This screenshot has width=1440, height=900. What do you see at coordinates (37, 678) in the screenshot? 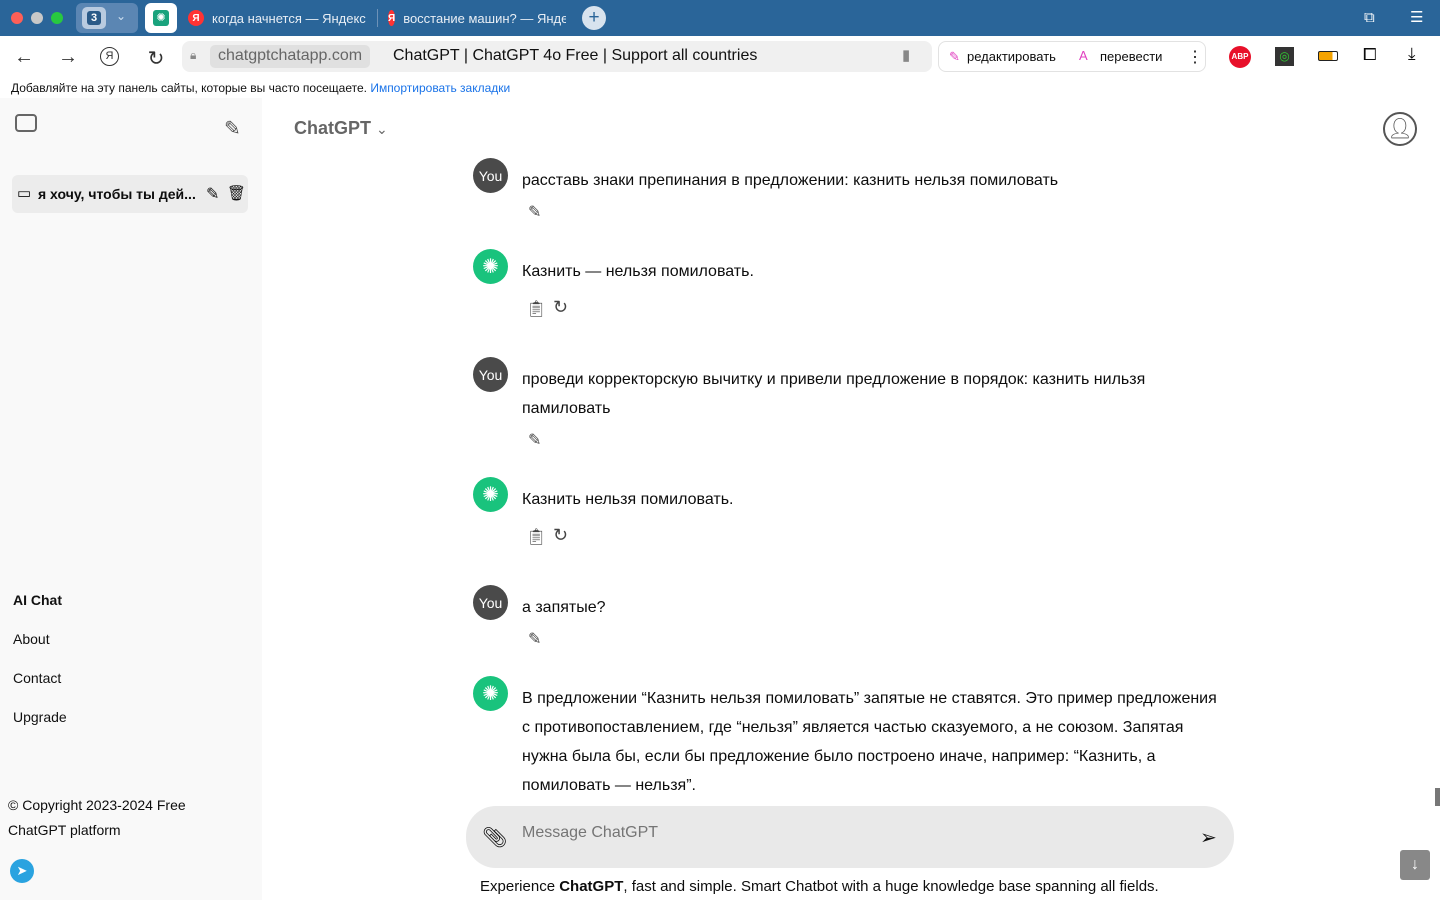
I see `sidebar-link-contact: Contact` at bounding box center [37, 678].